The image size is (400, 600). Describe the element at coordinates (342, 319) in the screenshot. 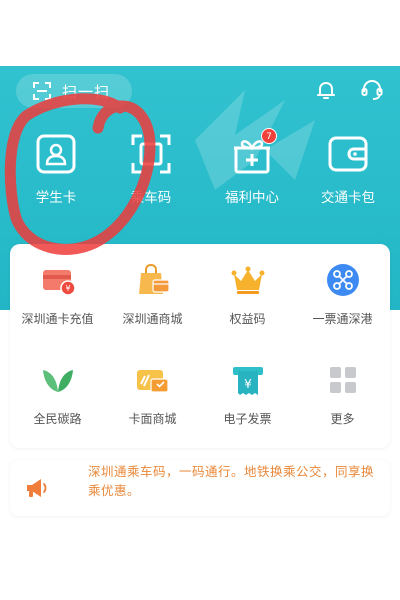

I see `service-label: 一票通深港` at that location.